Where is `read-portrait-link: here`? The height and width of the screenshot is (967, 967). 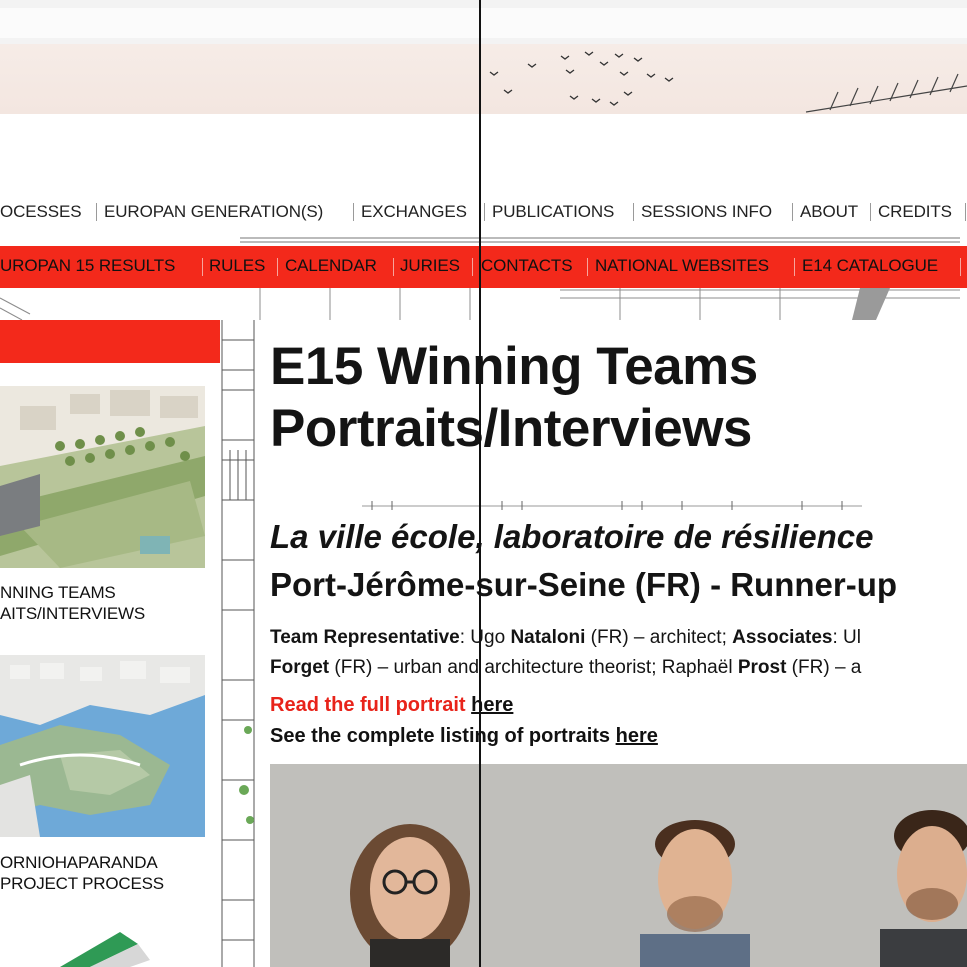 read-portrait-link: here is located at coordinates (492, 705).